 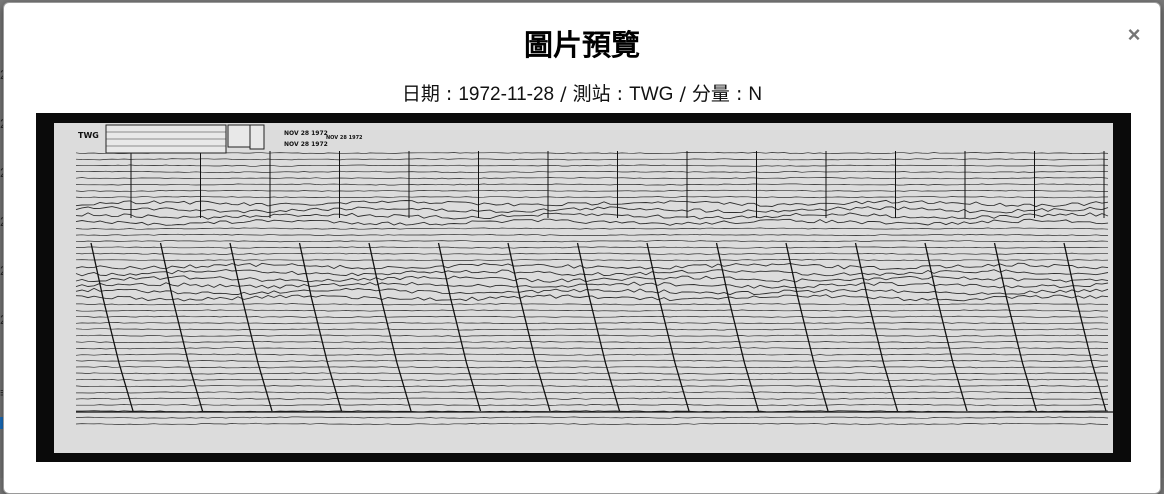 What do you see at coordinates (710, 94) in the screenshot?
I see `component-label: 分量` at bounding box center [710, 94].